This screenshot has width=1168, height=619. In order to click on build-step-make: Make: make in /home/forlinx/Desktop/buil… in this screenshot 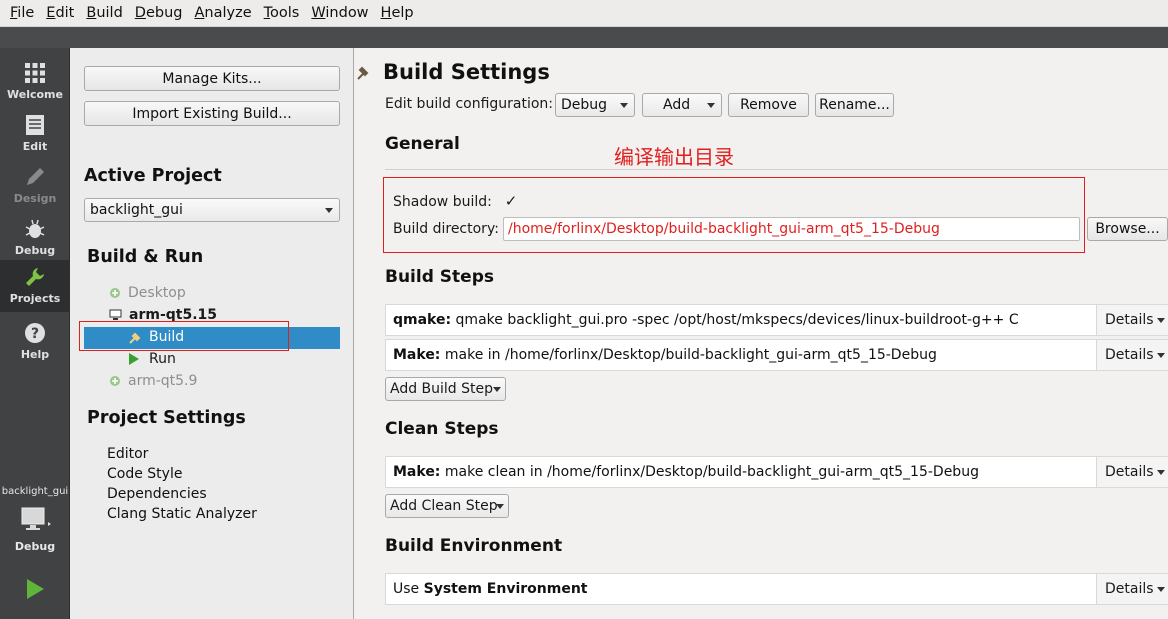, I will do `click(776, 355)`.